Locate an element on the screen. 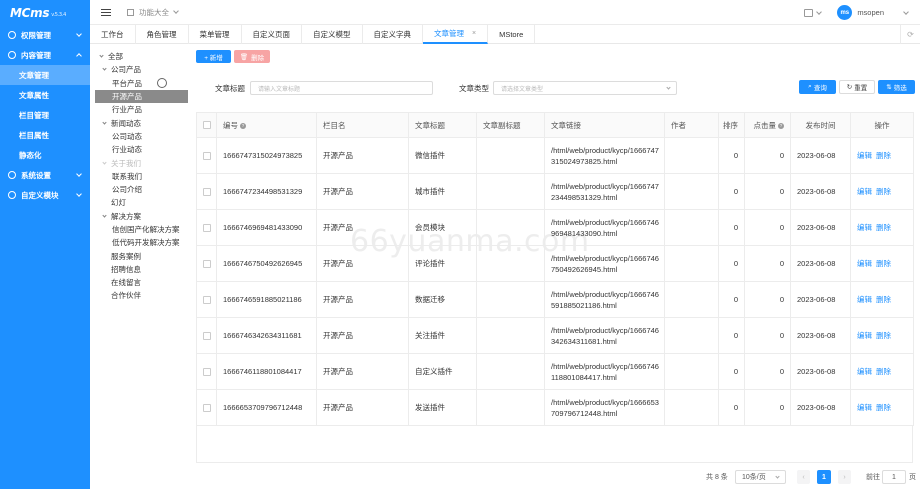  tree-node: 公司动态 is located at coordinates (141, 136).